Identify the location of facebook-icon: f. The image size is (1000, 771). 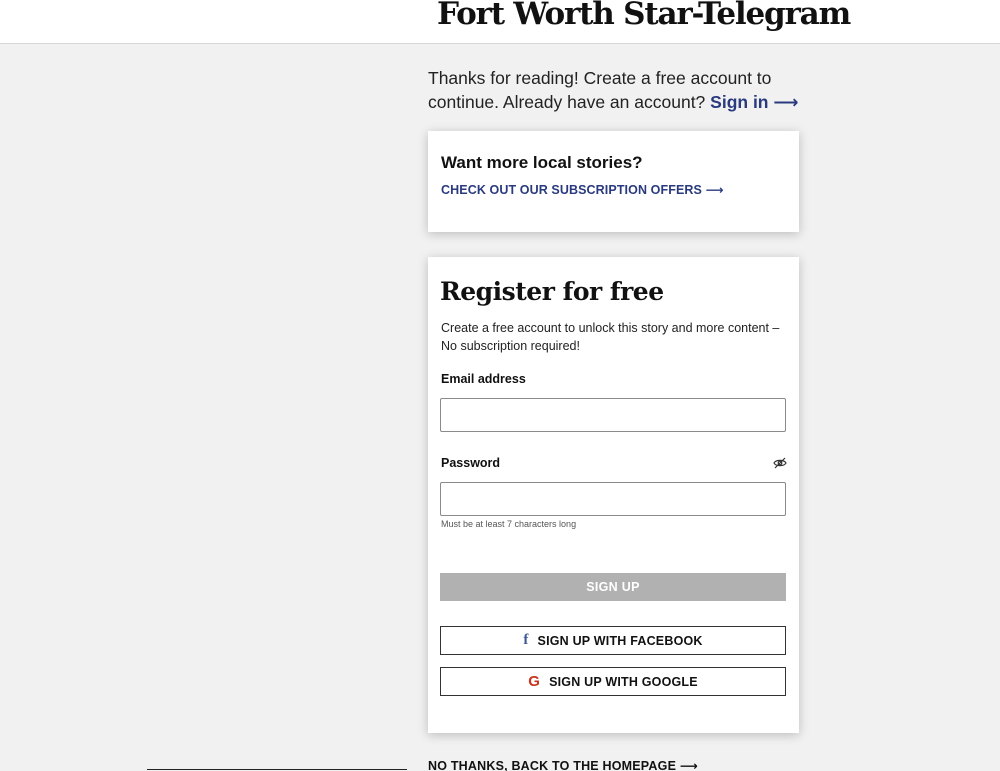
(526, 640).